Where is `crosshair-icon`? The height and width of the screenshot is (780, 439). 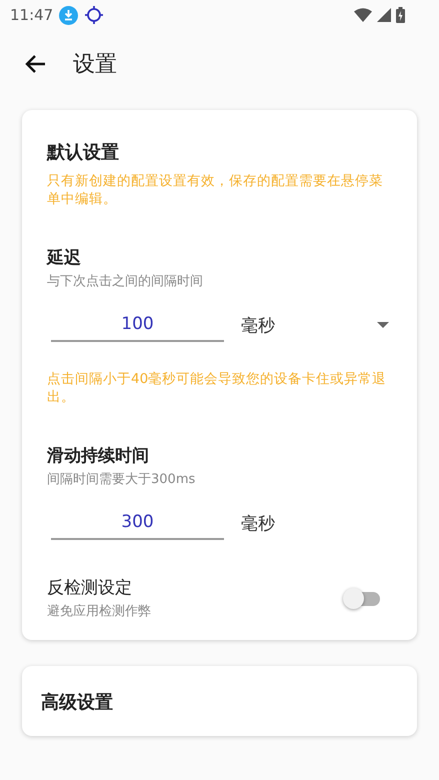
crosshair-icon is located at coordinates (94, 15).